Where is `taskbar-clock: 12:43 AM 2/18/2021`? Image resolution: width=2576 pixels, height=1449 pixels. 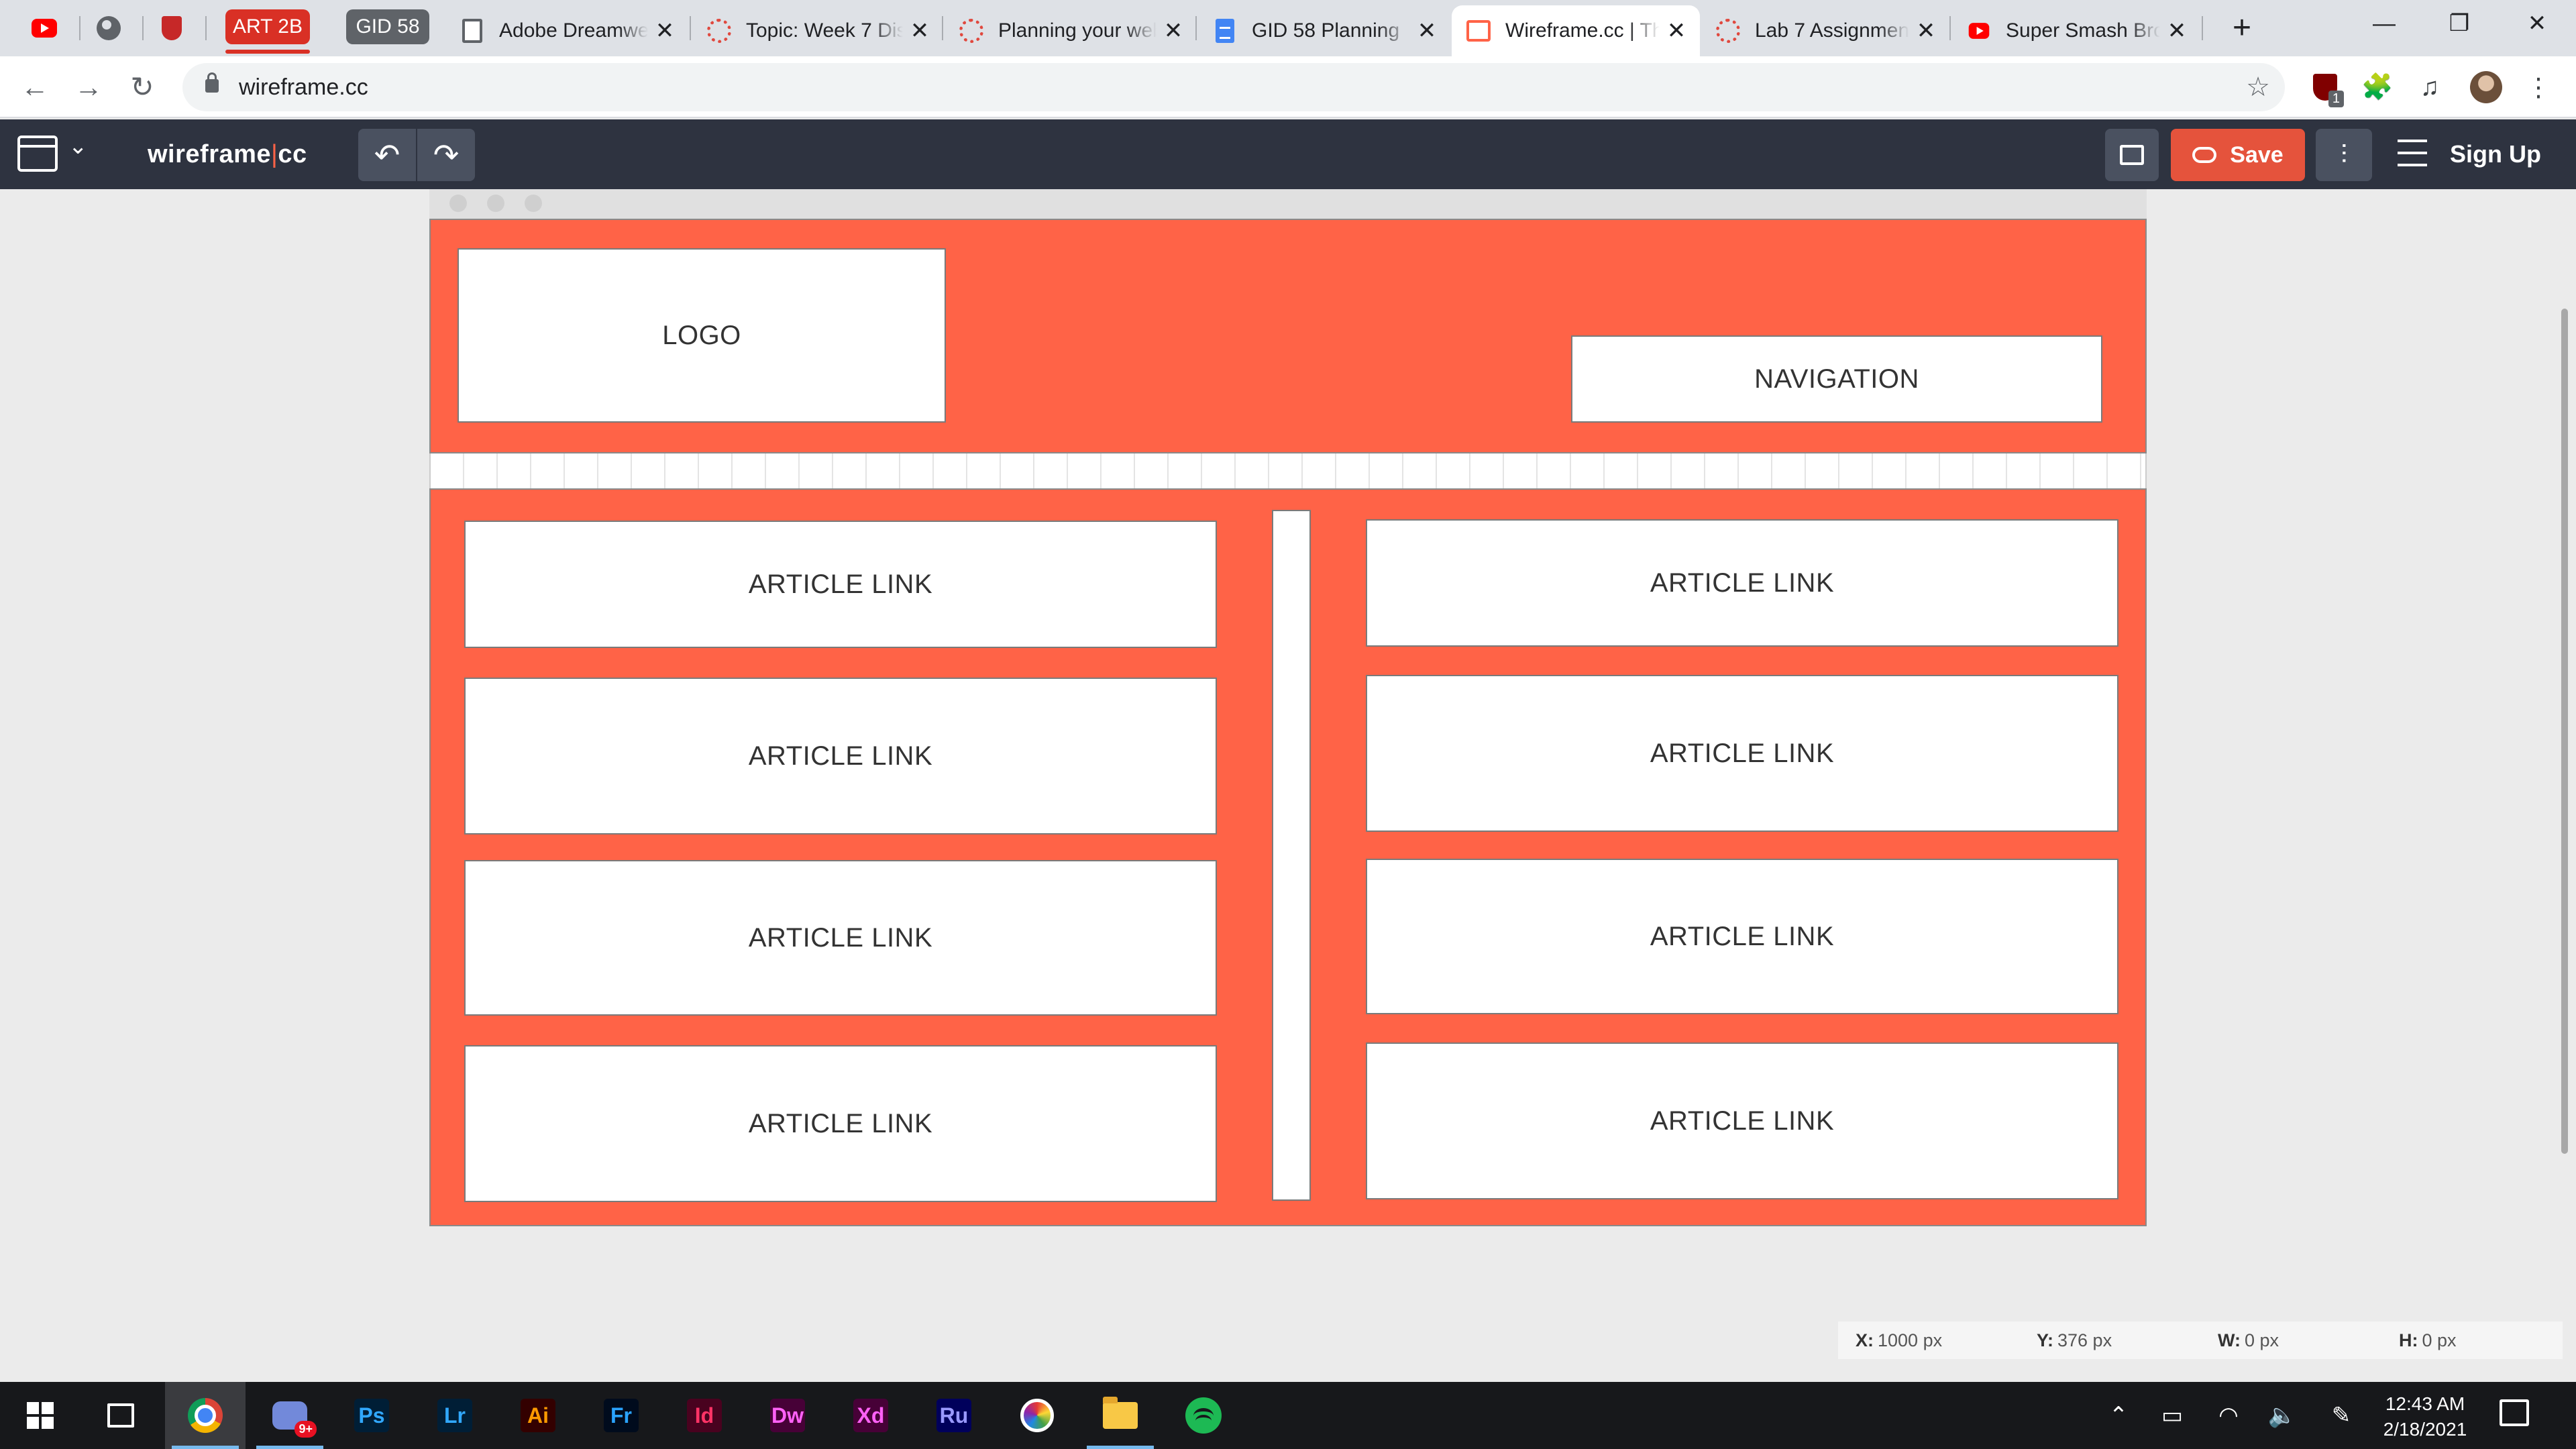 taskbar-clock: 12:43 AM 2/18/2021 is located at coordinates (2425, 1416).